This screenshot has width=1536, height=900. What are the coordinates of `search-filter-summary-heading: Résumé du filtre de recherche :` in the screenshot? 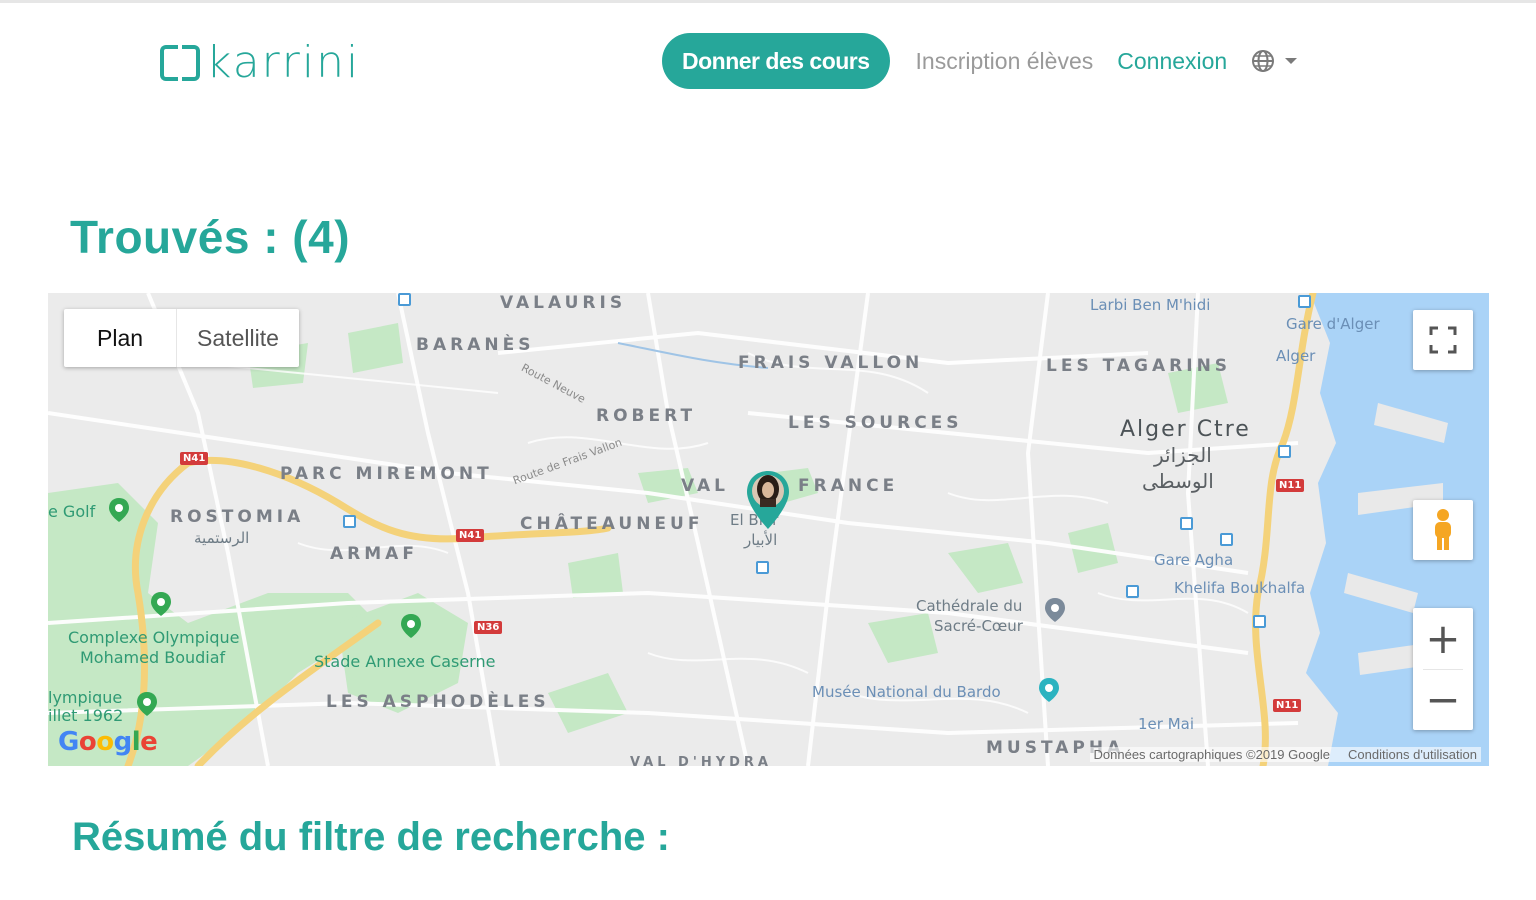 It's located at (371, 837).